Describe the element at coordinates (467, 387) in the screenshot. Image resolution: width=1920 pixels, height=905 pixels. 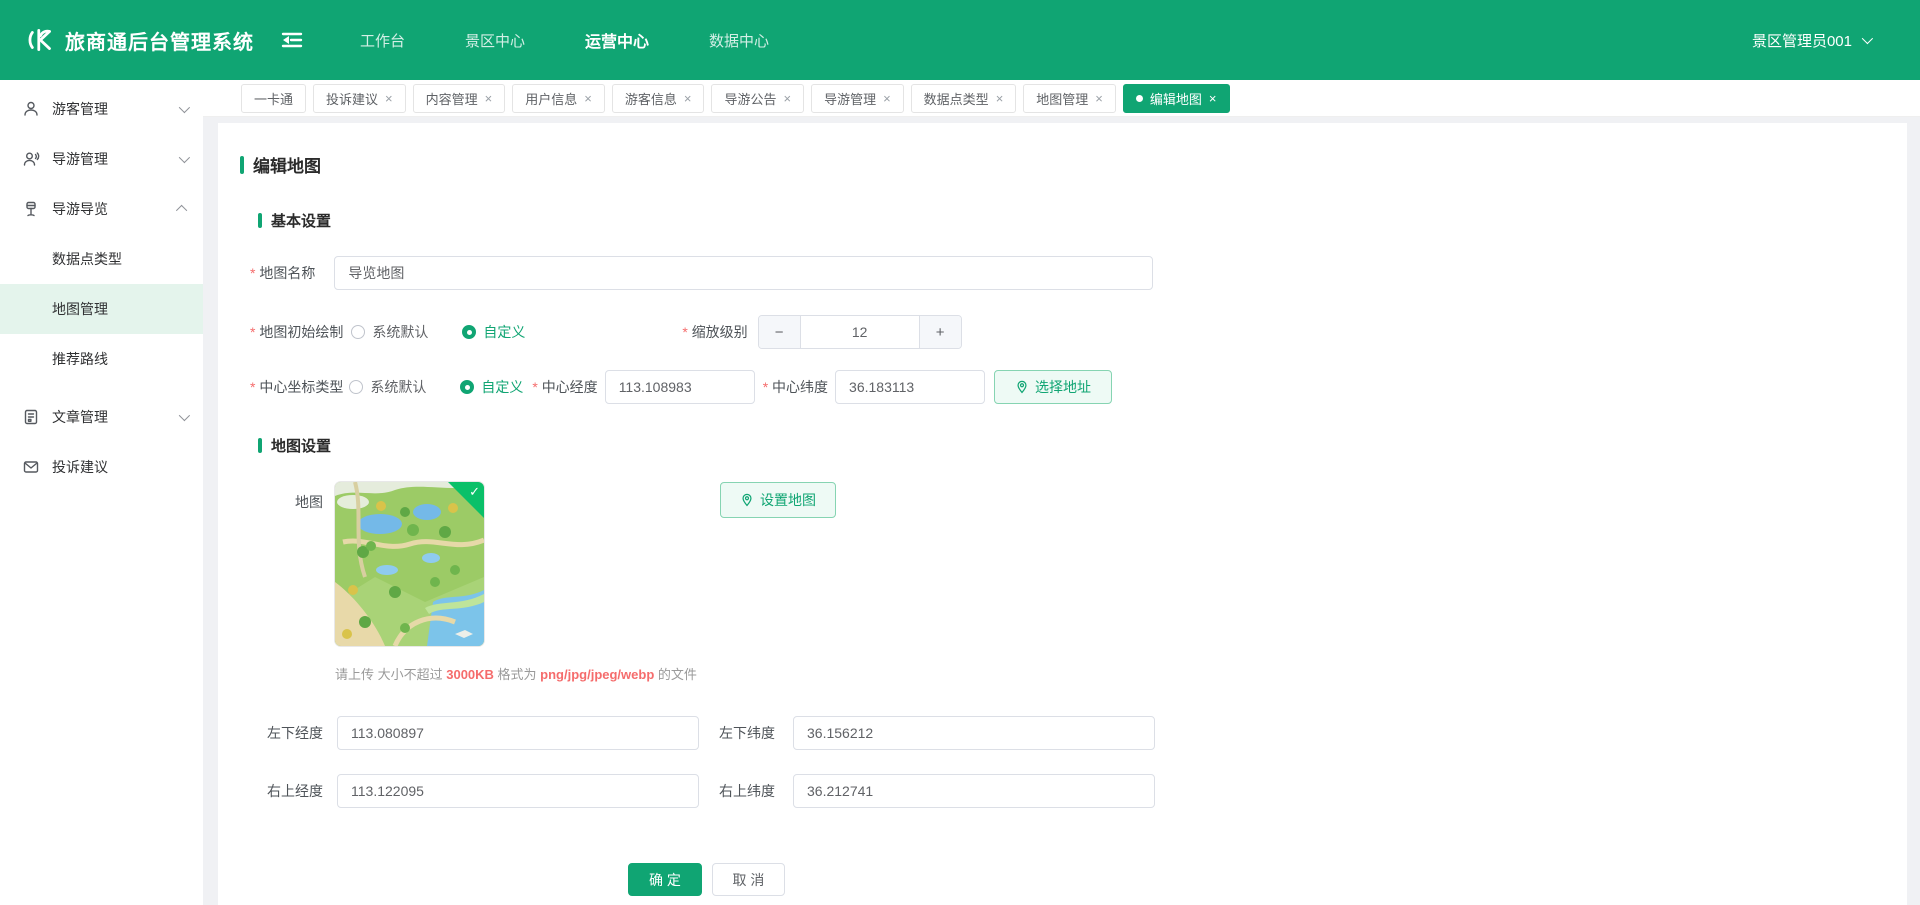
I see `radio-center-custom` at that location.